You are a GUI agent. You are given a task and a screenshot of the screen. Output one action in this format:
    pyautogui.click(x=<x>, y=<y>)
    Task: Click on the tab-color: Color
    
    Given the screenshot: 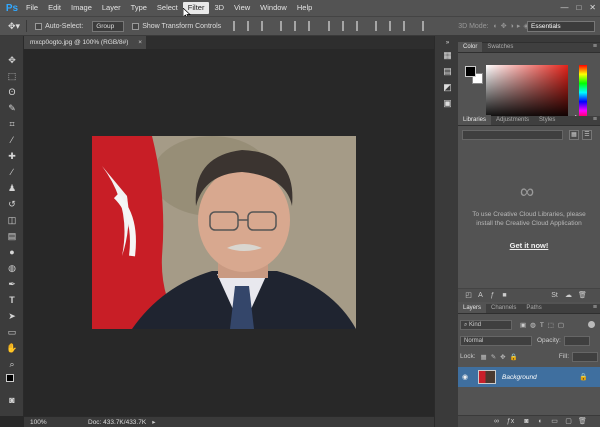 What is the action you would take?
    pyautogui.click(x=470, y=47)
    